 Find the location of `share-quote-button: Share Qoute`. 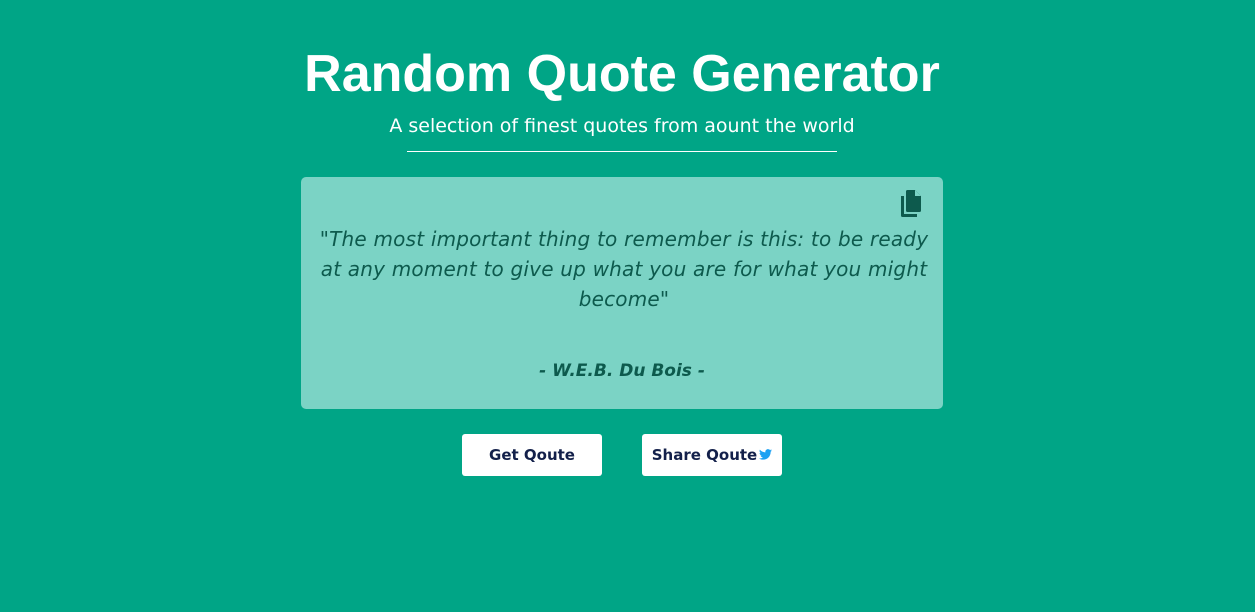

share-quote-button: Share Qoute is located at coordinates (712, 455).